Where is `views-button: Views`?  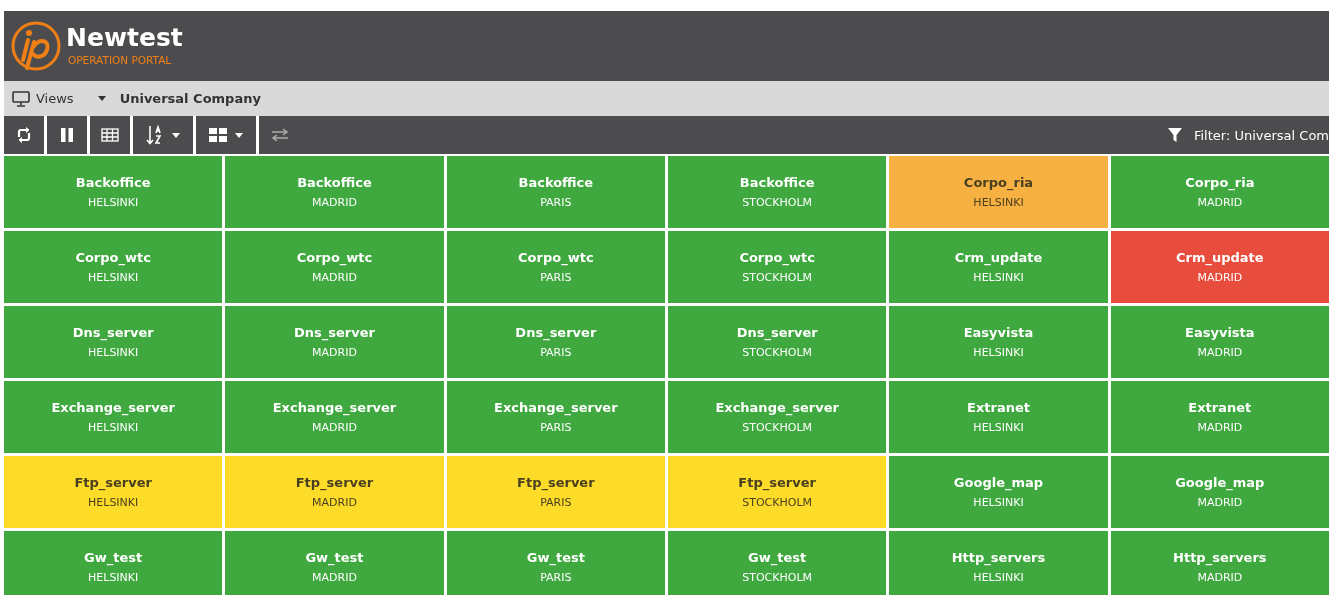 views-button: Views is located at coordinates (43, 98).